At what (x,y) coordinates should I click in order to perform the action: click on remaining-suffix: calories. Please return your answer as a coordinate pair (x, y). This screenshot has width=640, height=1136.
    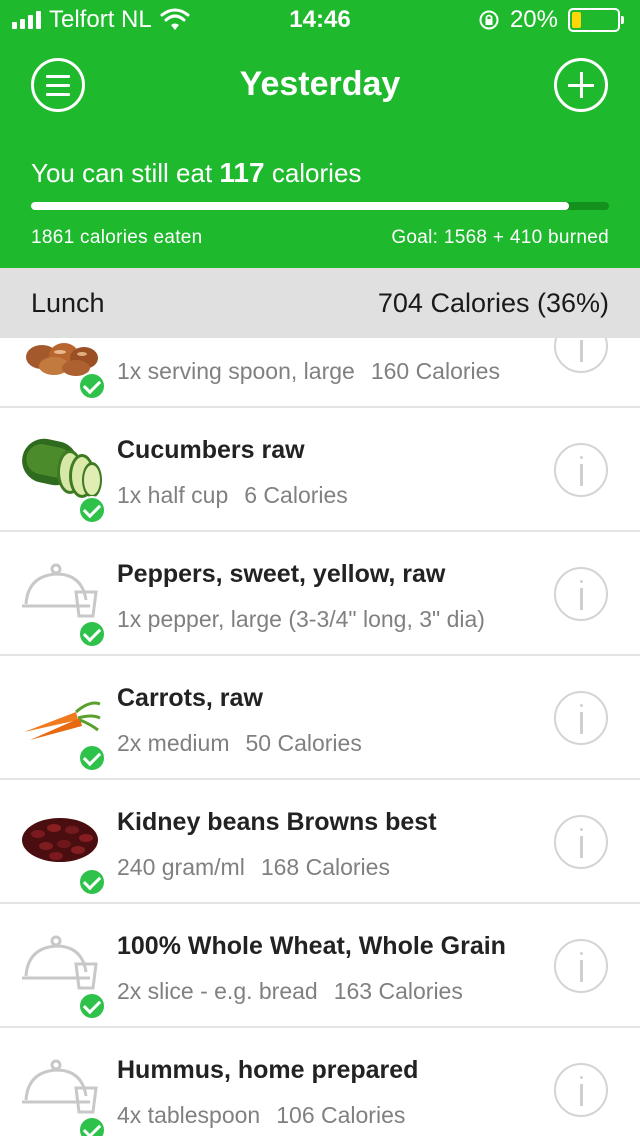
    Looking at the image, I should click on (316, 173).